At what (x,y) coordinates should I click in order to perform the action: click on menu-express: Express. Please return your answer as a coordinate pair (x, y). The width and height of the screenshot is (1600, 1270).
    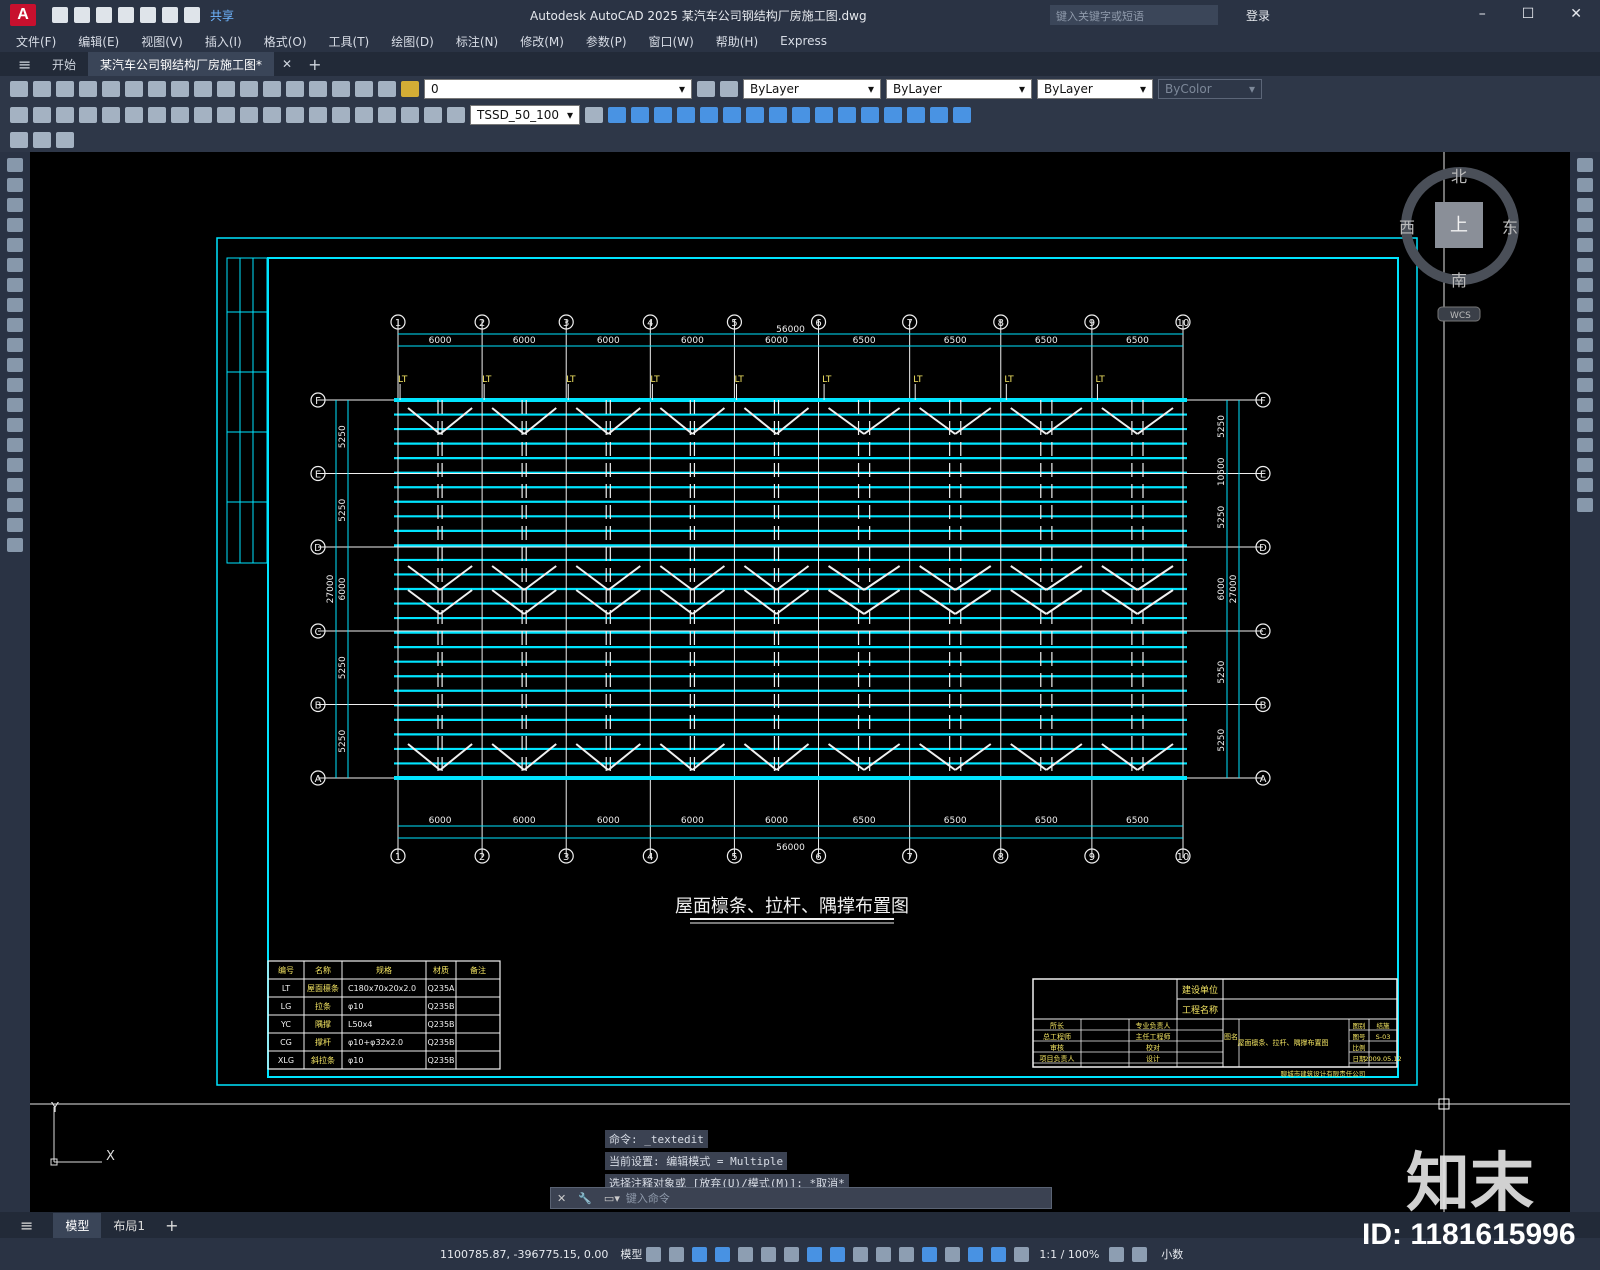
    Looking at the image, I should click on (803, 41).